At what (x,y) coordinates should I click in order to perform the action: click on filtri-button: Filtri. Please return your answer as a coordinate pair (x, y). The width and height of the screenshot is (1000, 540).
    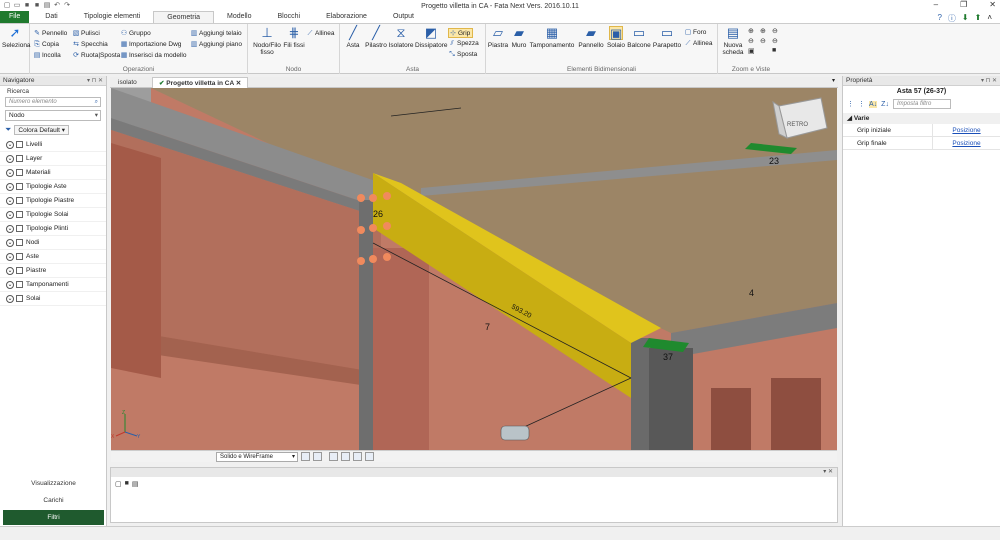
    Looking at the image, I should click on (53, 517).